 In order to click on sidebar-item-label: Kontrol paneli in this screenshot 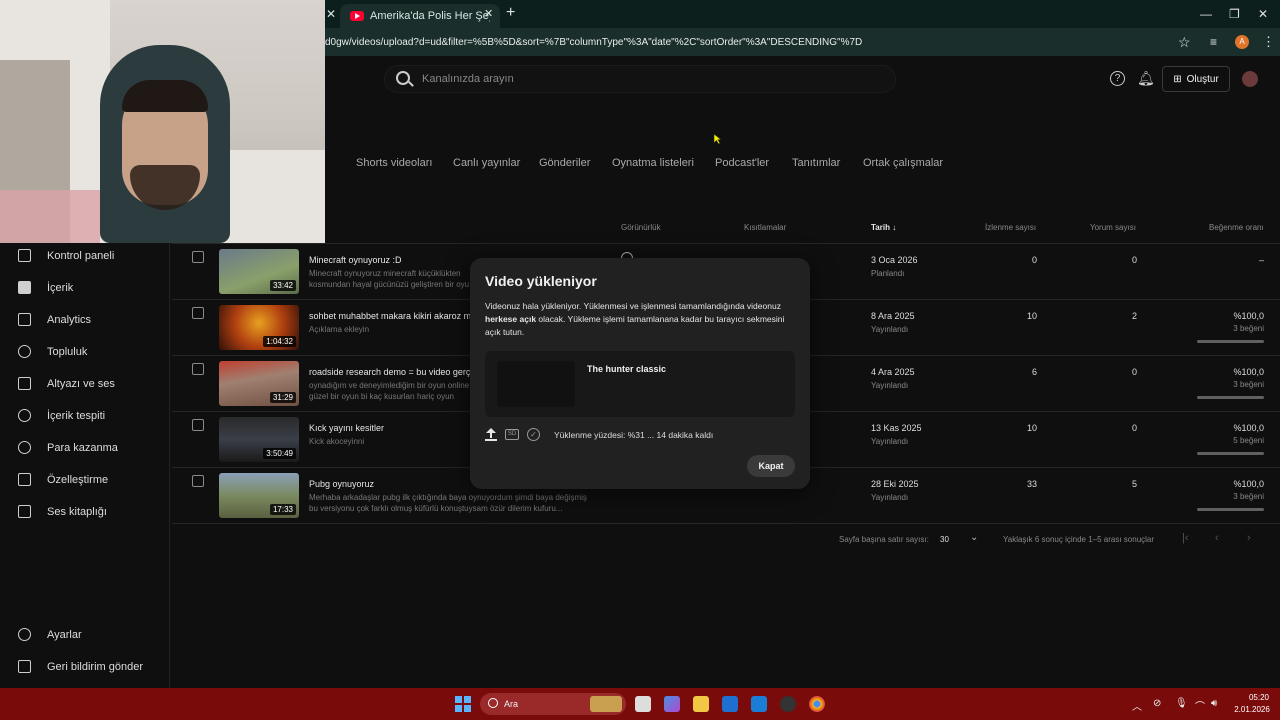, I will do `click(81, 255)`.